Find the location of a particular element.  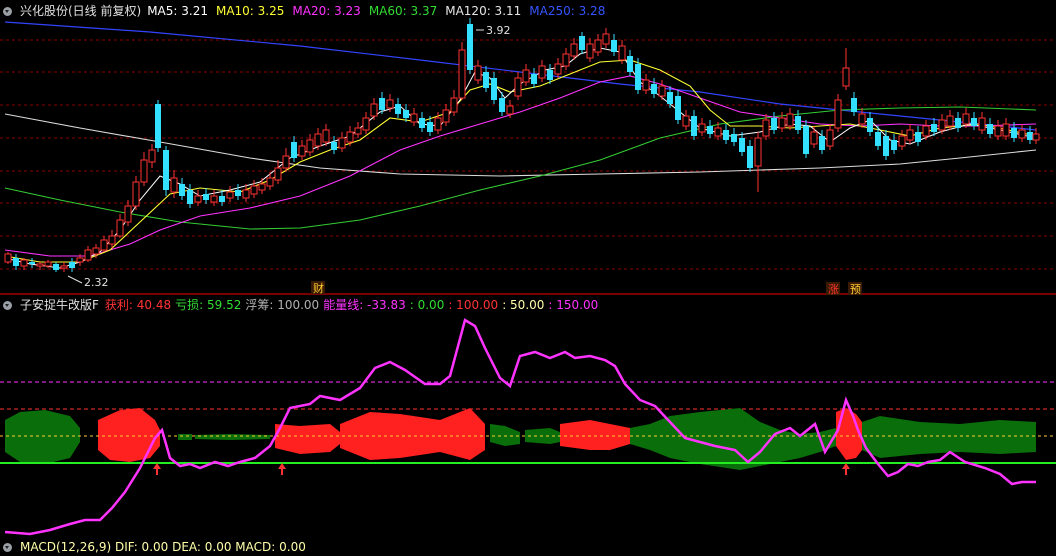

svg-text: 财 is located at coordinates (318, 288).